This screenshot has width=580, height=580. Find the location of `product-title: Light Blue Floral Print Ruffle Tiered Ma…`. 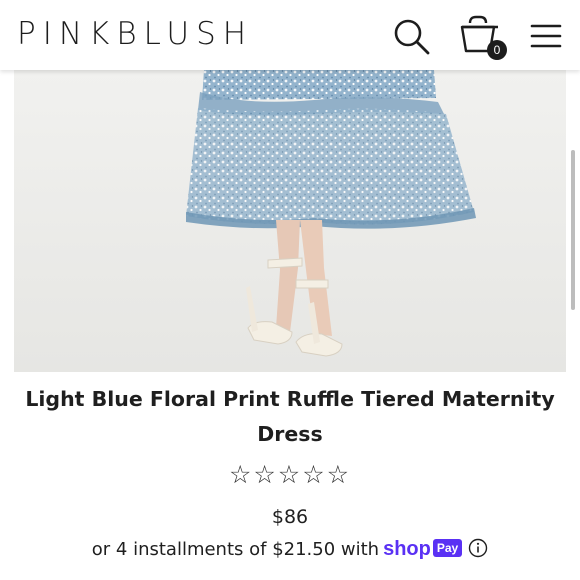

product-title: Light Blue Floral Print Ruffle Tiered Ma… is located at coordinates (290, 416).